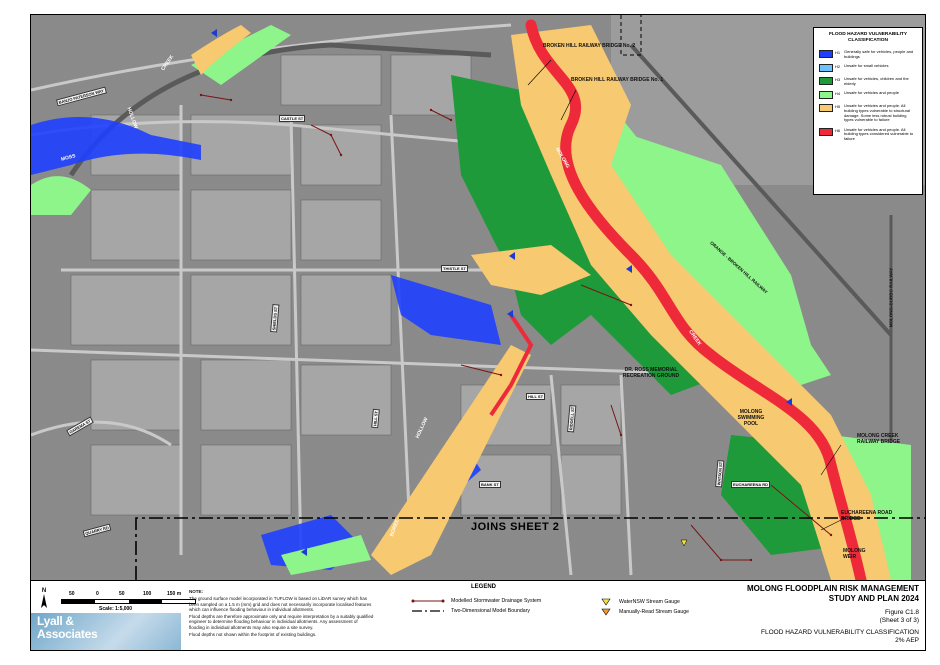 This screenshot has height=665, width=940. What do you see at coordinates (838, 52) in the screenshot?
I see `hazard-code: H1` at bounding box center [838, 52].